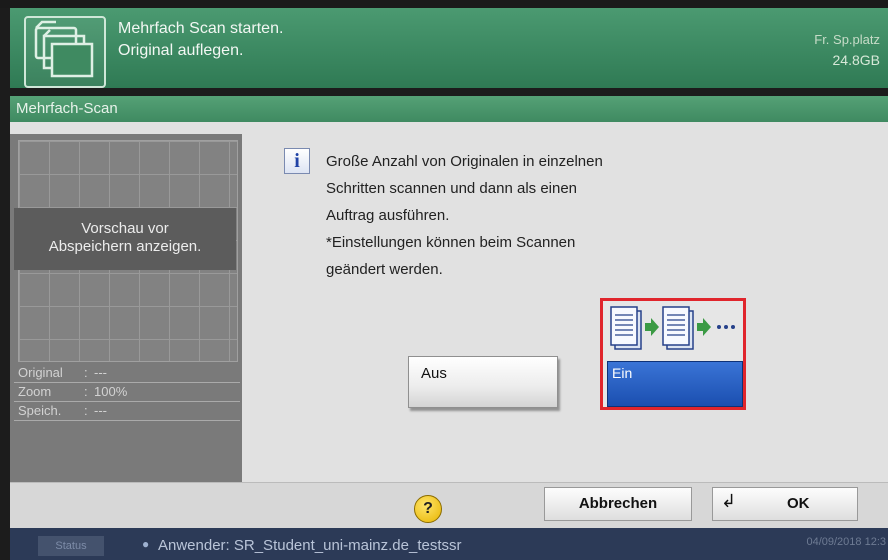 Image resolution: width=888 pixels, height=560 pixels. I want to click on preview-button-line2: Abspeichern anzeigen., so click(125, 246).